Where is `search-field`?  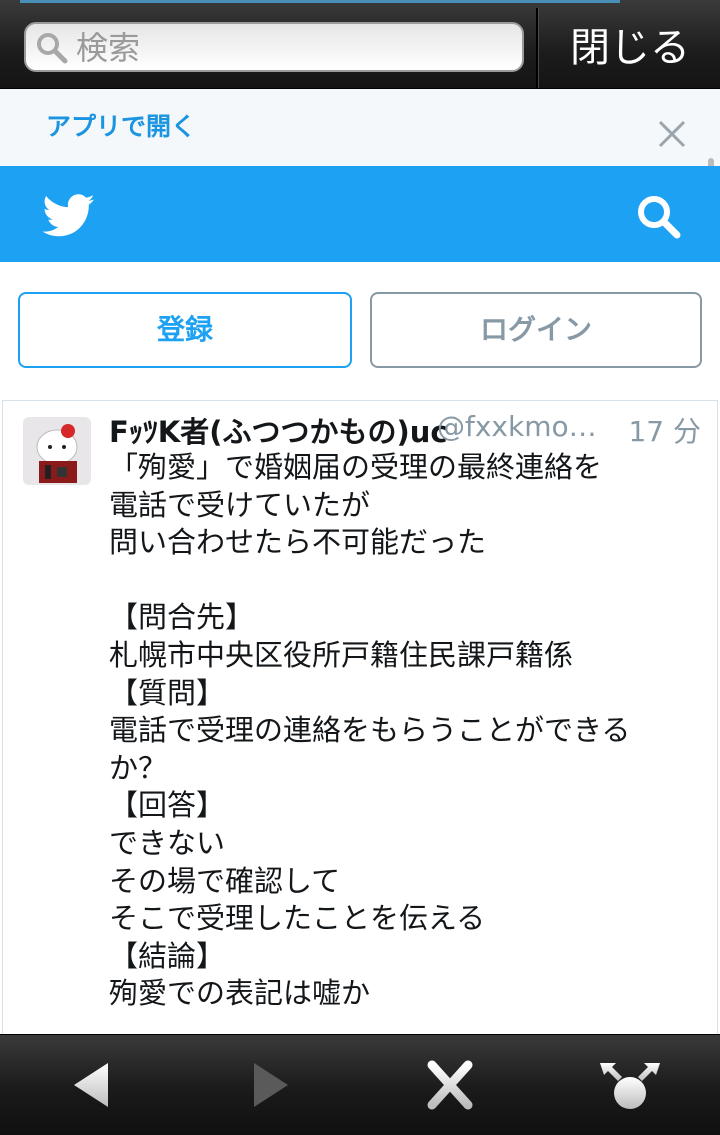 search-field is located at coordinates (274, 47).